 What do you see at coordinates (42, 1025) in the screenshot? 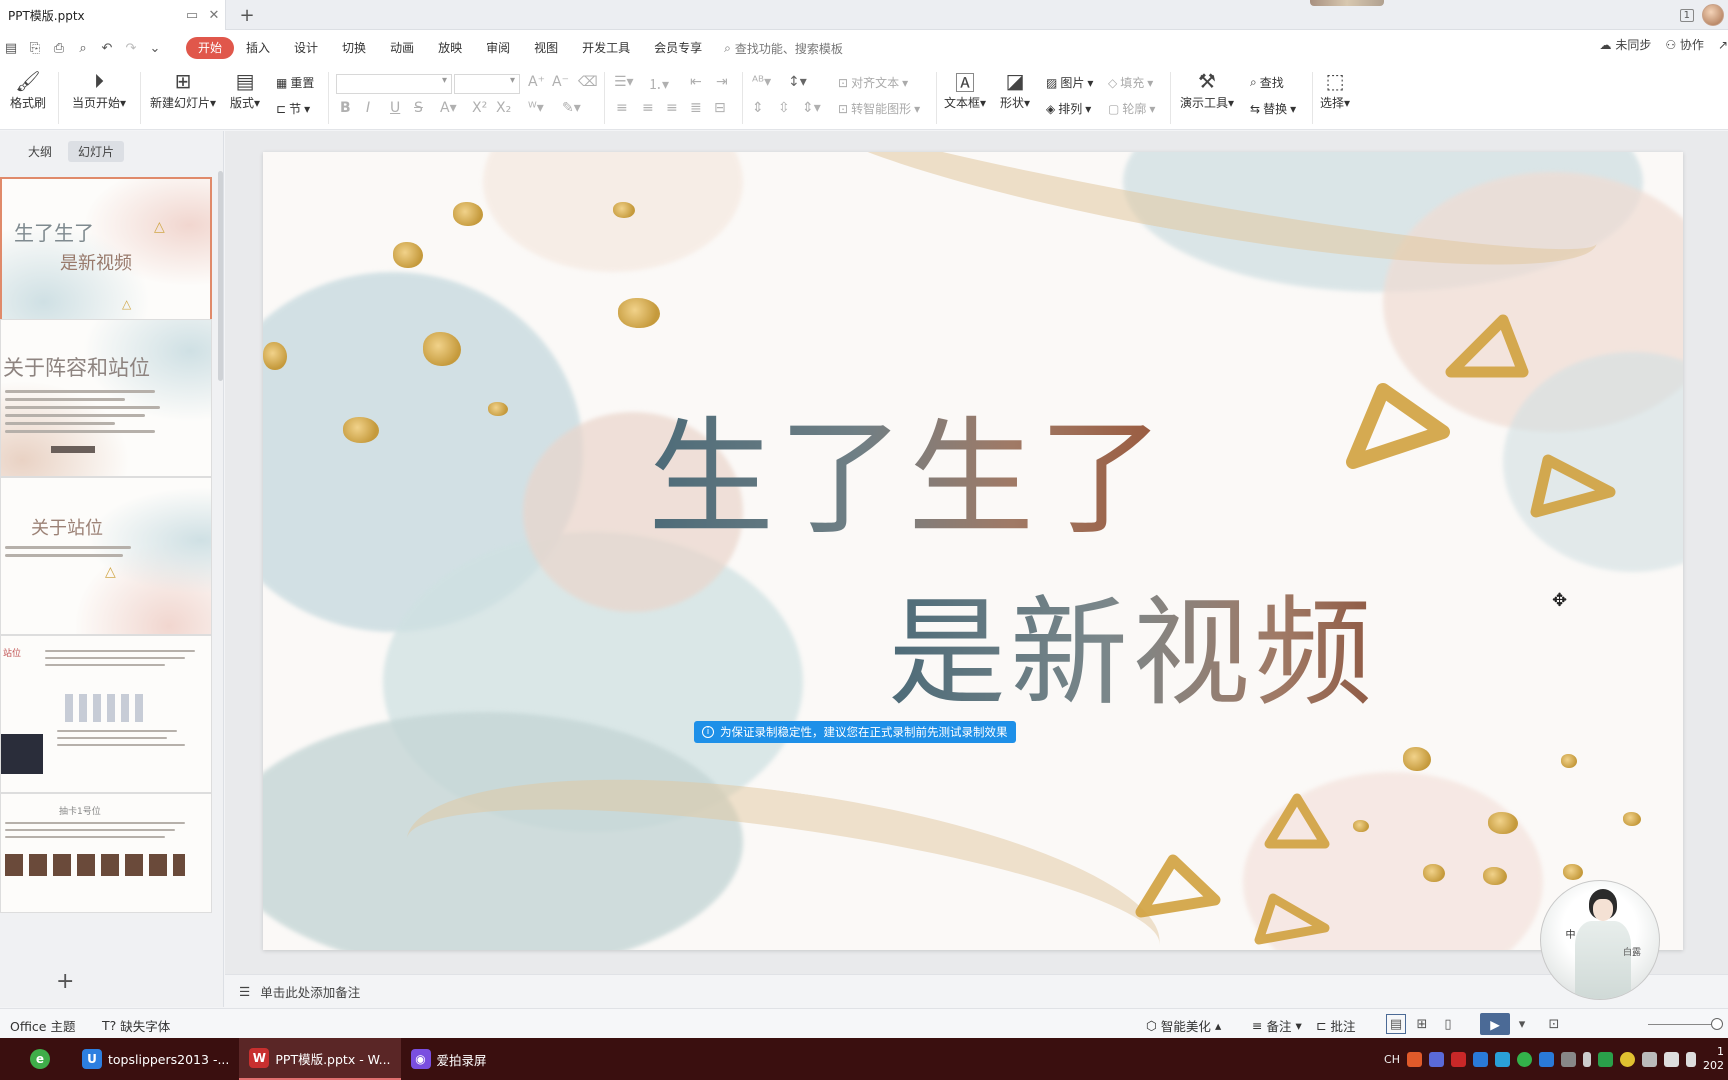
I see `theme-name: Office 主题` at bounding box center [42, 1025].